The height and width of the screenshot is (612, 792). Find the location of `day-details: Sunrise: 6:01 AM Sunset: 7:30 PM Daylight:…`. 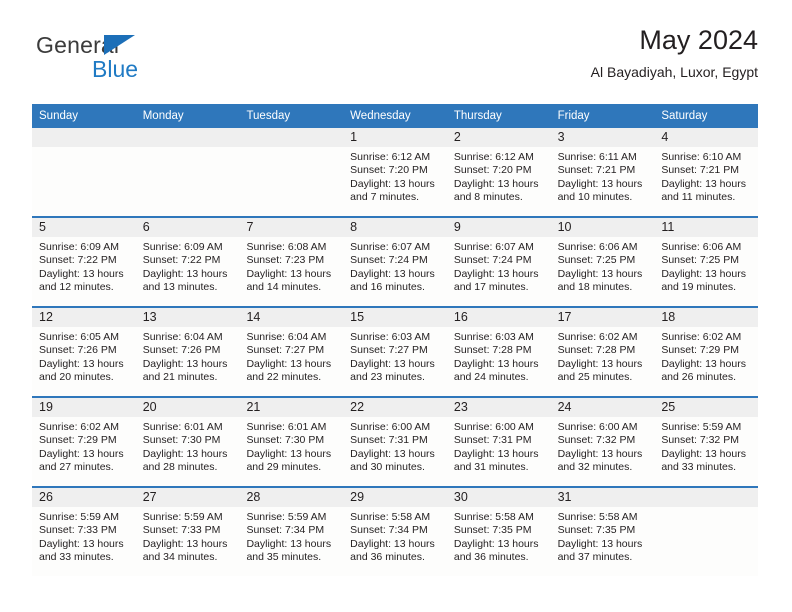

day-details: Sunrise: 6:01 AM Sunset: 7:30 PM Daylight:… is located at coordinates (188, 446).